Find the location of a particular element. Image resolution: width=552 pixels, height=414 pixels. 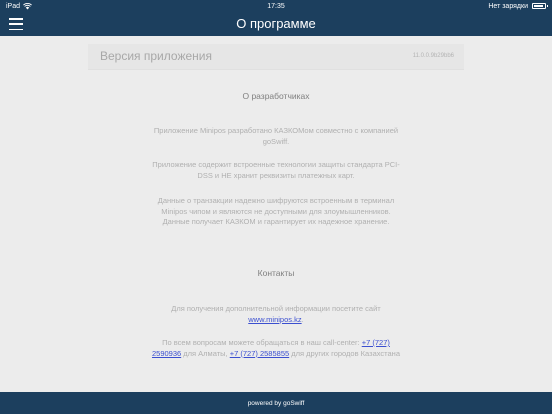

version-label: Версия приложения is located at coordinates (156, 56).